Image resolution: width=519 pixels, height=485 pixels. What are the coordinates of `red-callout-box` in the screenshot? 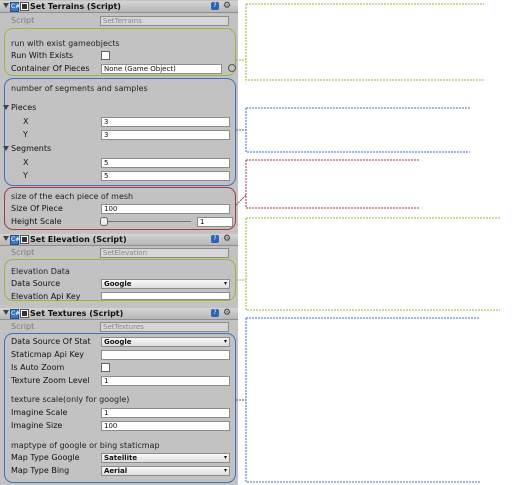 It's located at (332, 184).